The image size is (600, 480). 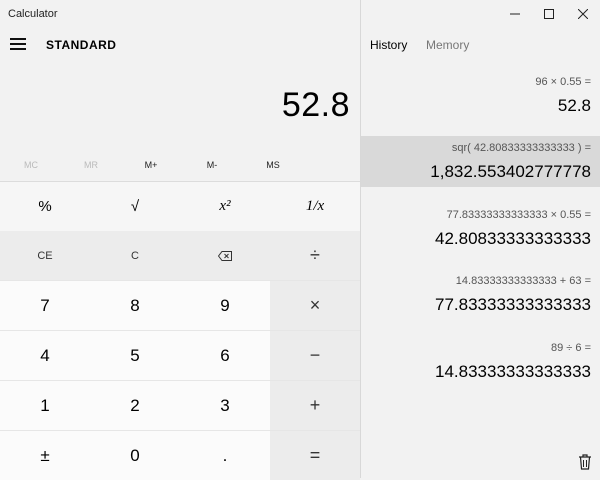 I want to click on menu-icon, so click(x=18, y=44).